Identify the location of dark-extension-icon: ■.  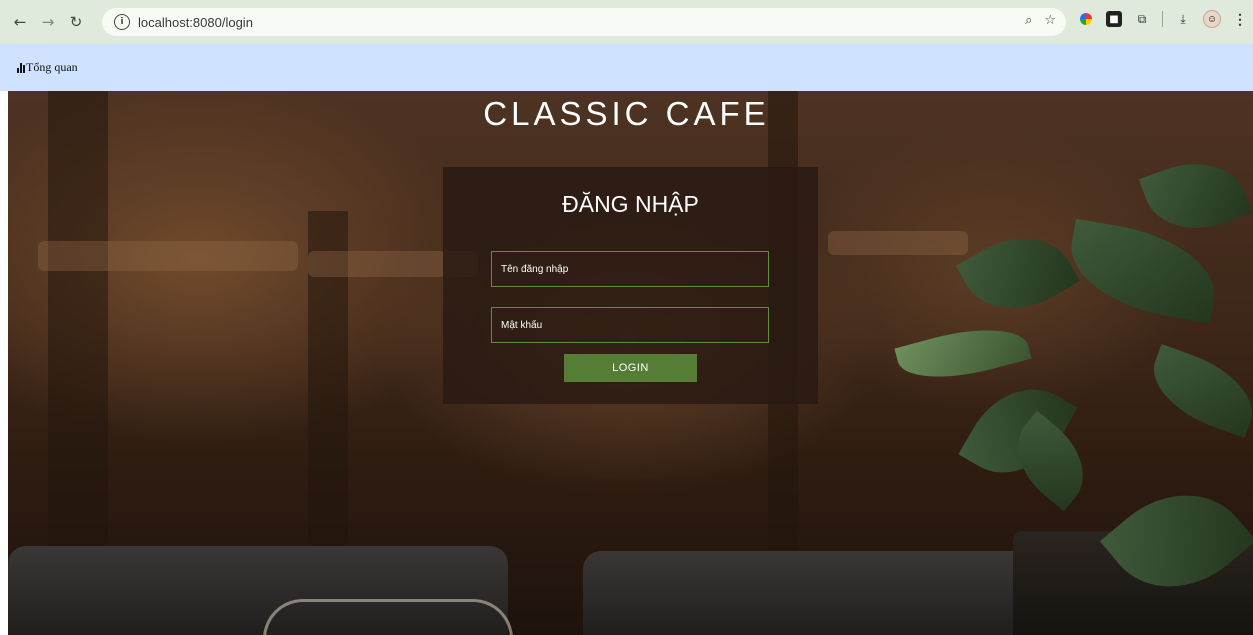
(1114, 19).